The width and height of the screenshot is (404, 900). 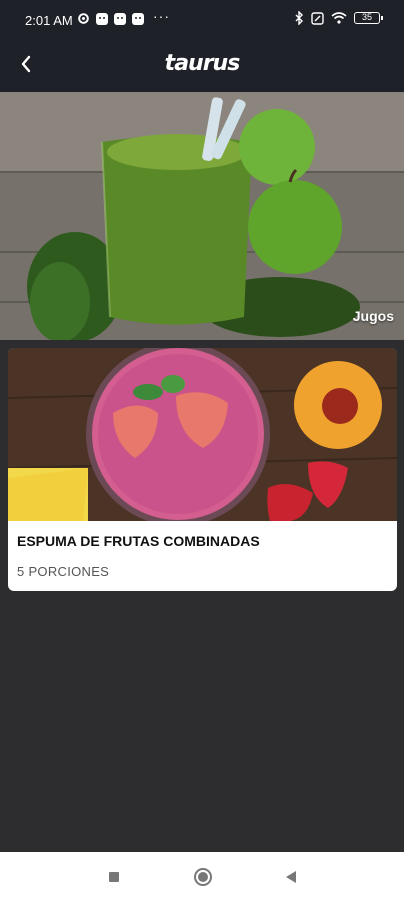 I want to click on home-icon, so click(x=203, y=877).